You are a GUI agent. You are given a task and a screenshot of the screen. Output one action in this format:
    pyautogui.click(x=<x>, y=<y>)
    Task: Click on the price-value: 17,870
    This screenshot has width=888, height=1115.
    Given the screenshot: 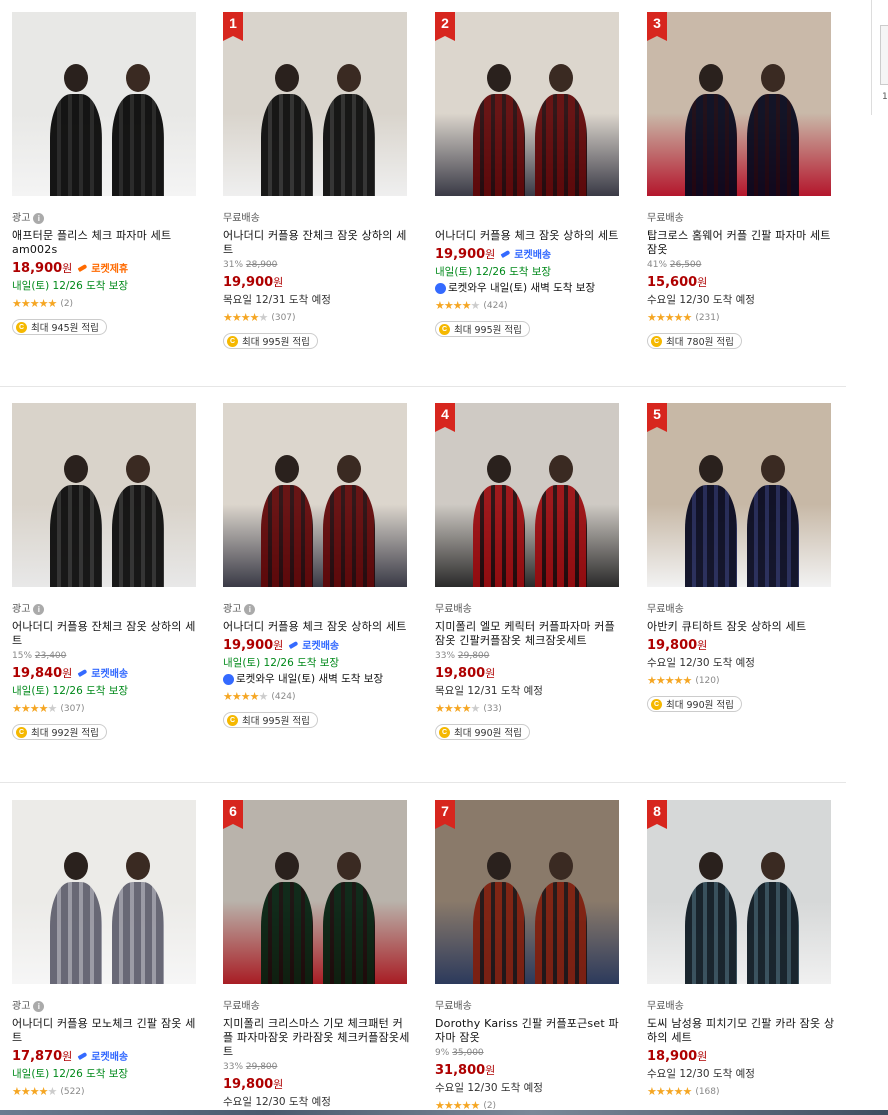 What is the action you would take?
    pyautogui.click(x=37, y=1056)
    